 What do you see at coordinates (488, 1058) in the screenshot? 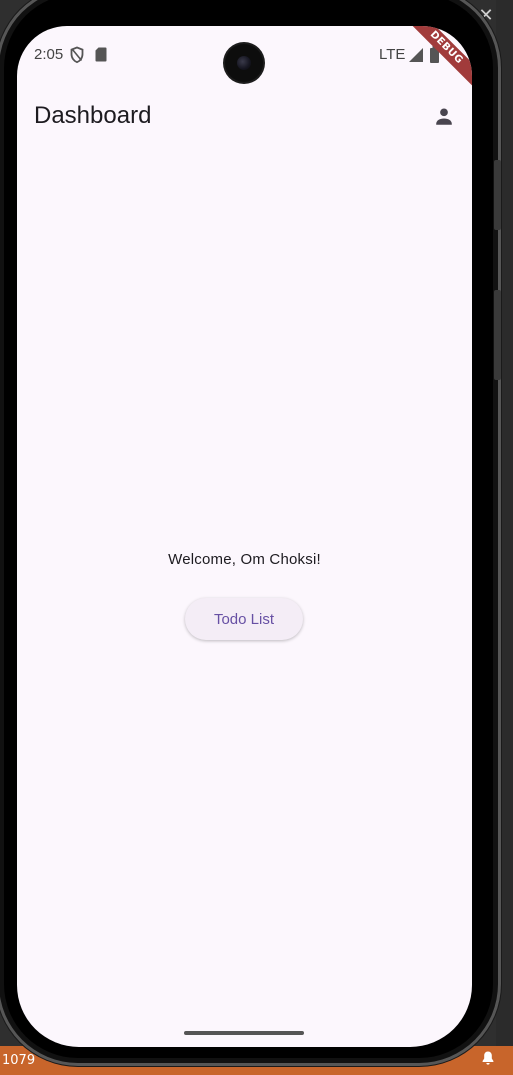
I see `notification-bell-icon` at bounding box center [488, 1058].